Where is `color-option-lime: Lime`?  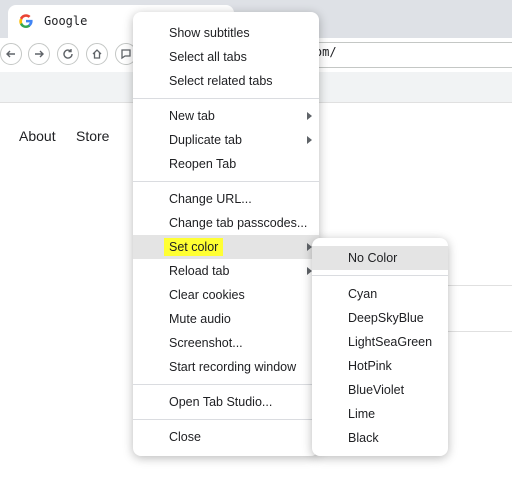 color-option-lime: Lime is located at coordinates (380, 414).